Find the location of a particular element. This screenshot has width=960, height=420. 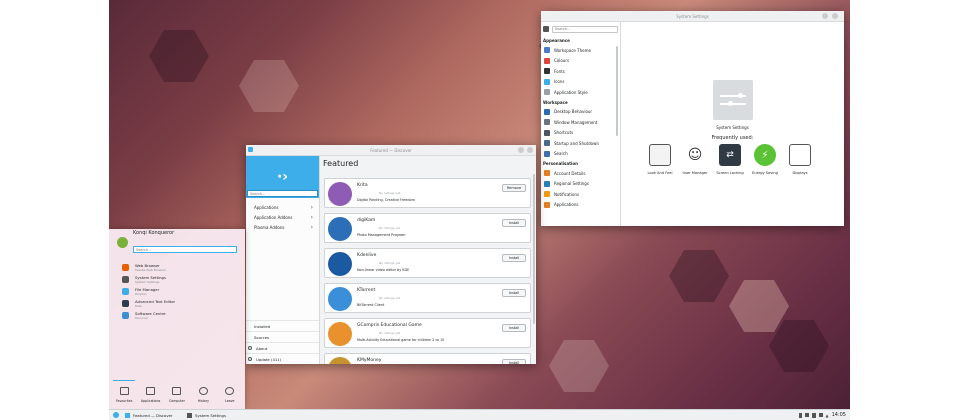

settings-category-item: Icons is located at coordinates (580, 82).